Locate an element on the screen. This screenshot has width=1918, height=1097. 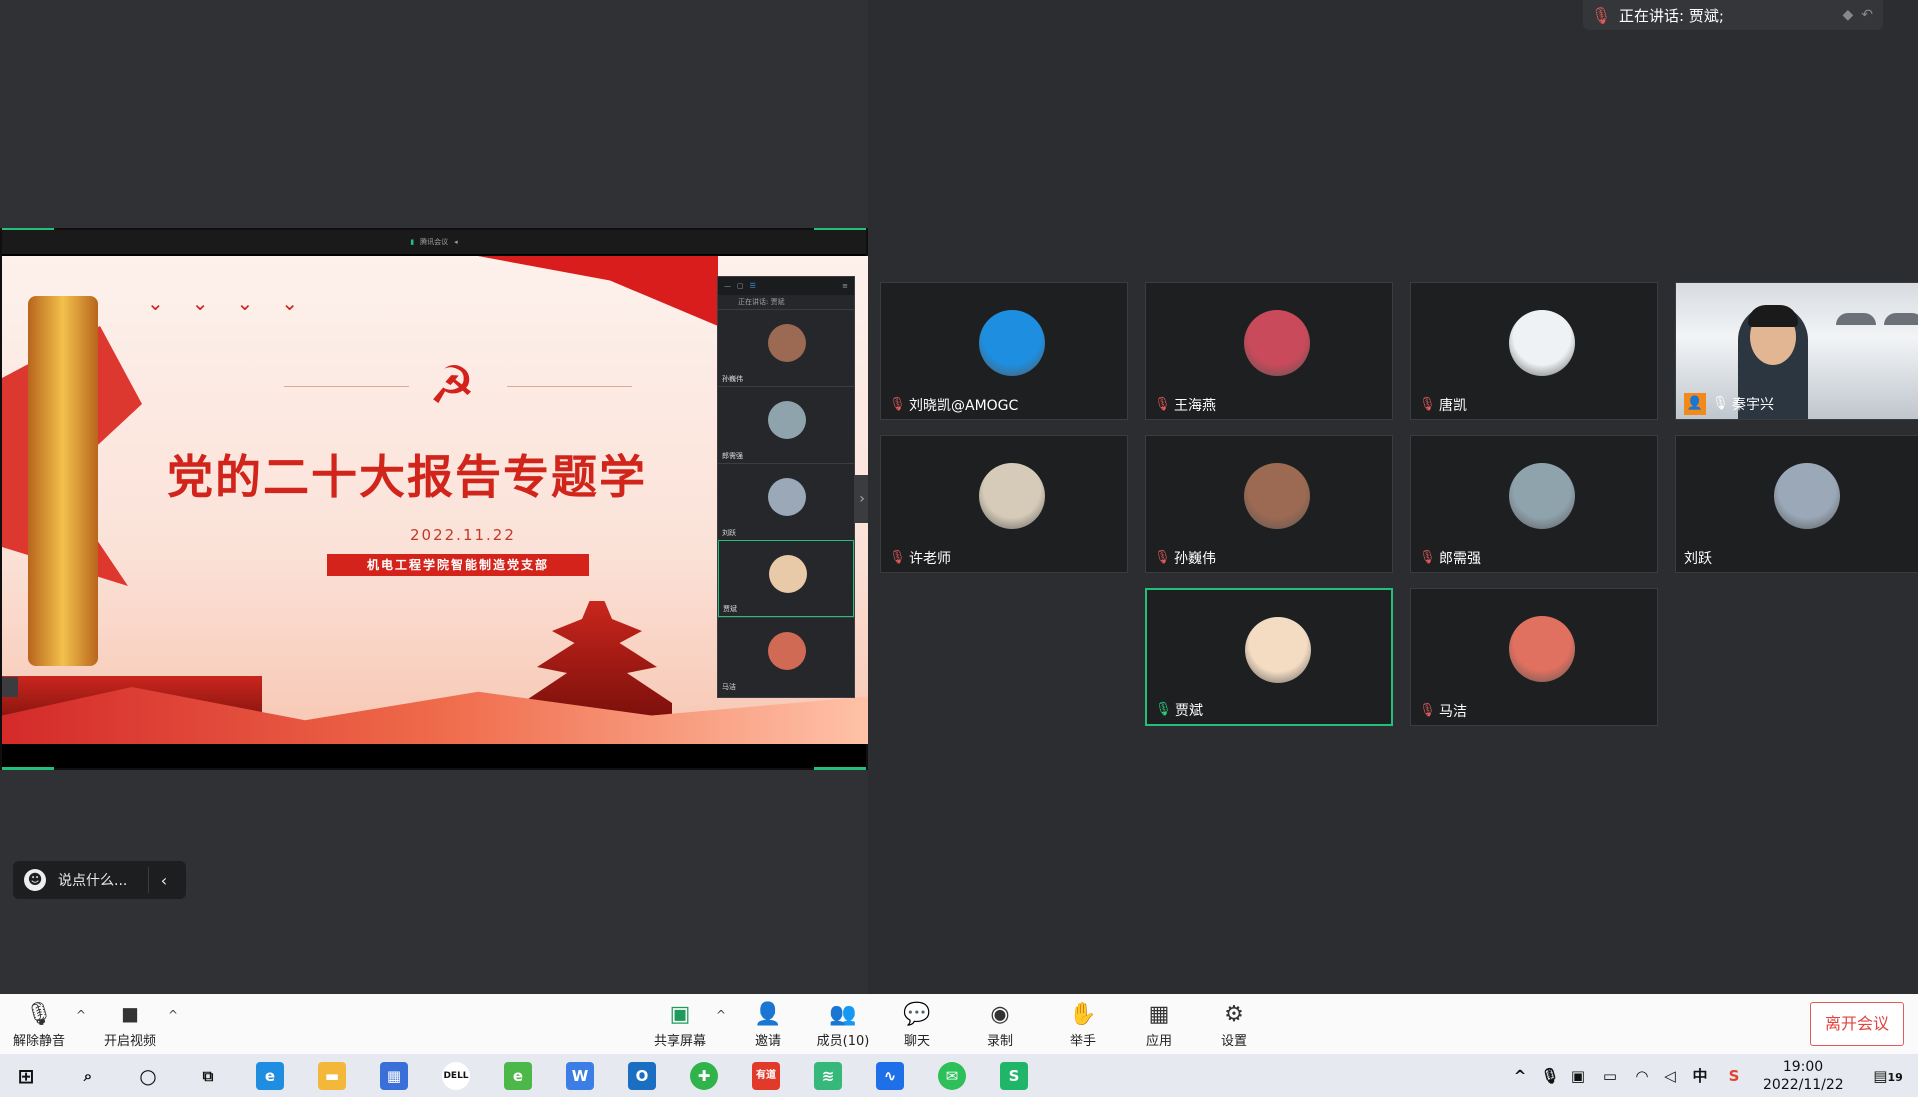
share-screen-button: ▣ 共享屏幕 is located at coordinates (680, 1024).